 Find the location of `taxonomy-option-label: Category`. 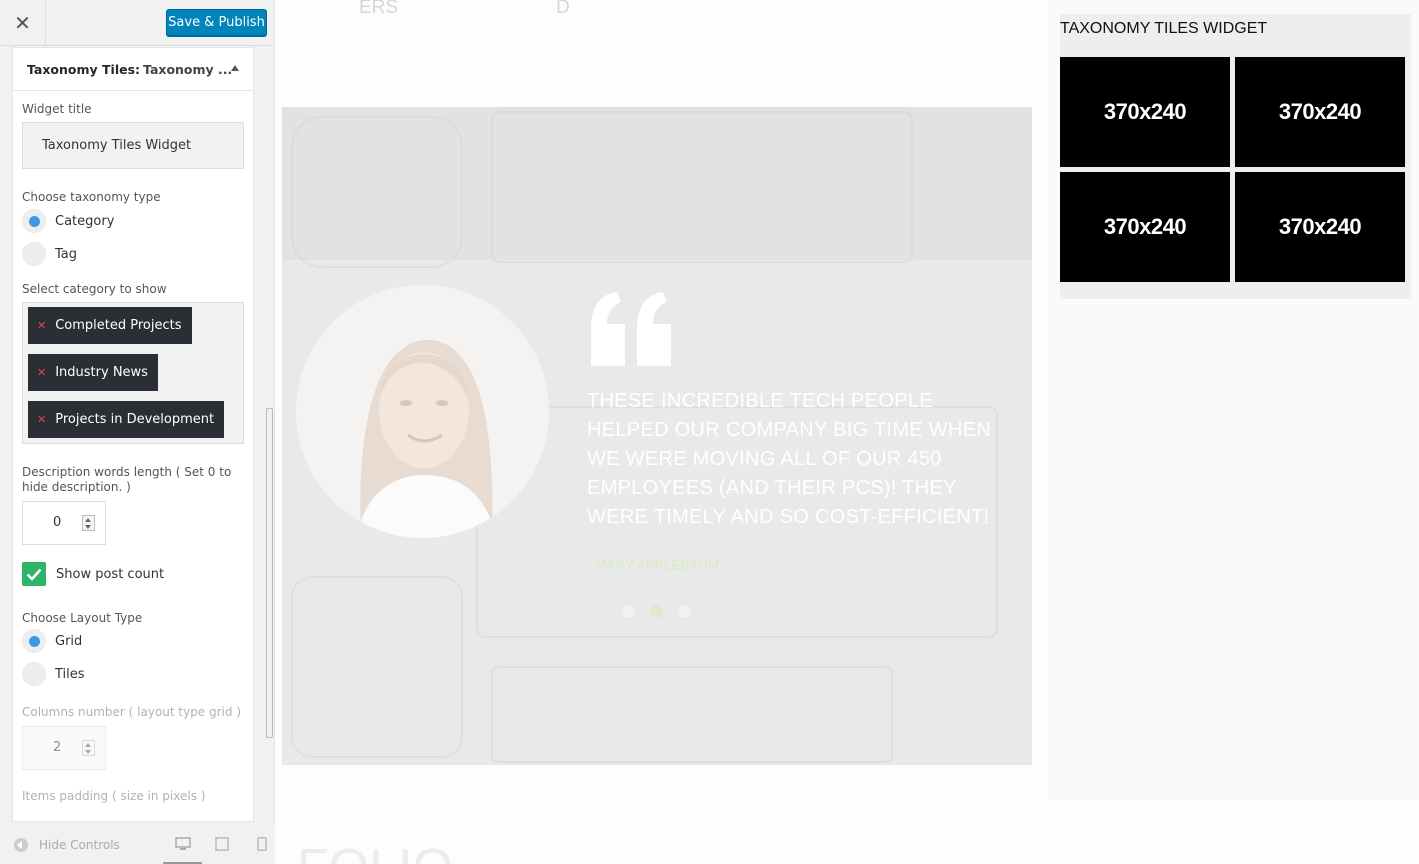

taxonomy-option-label: Category is located at coordinates (85, 221).